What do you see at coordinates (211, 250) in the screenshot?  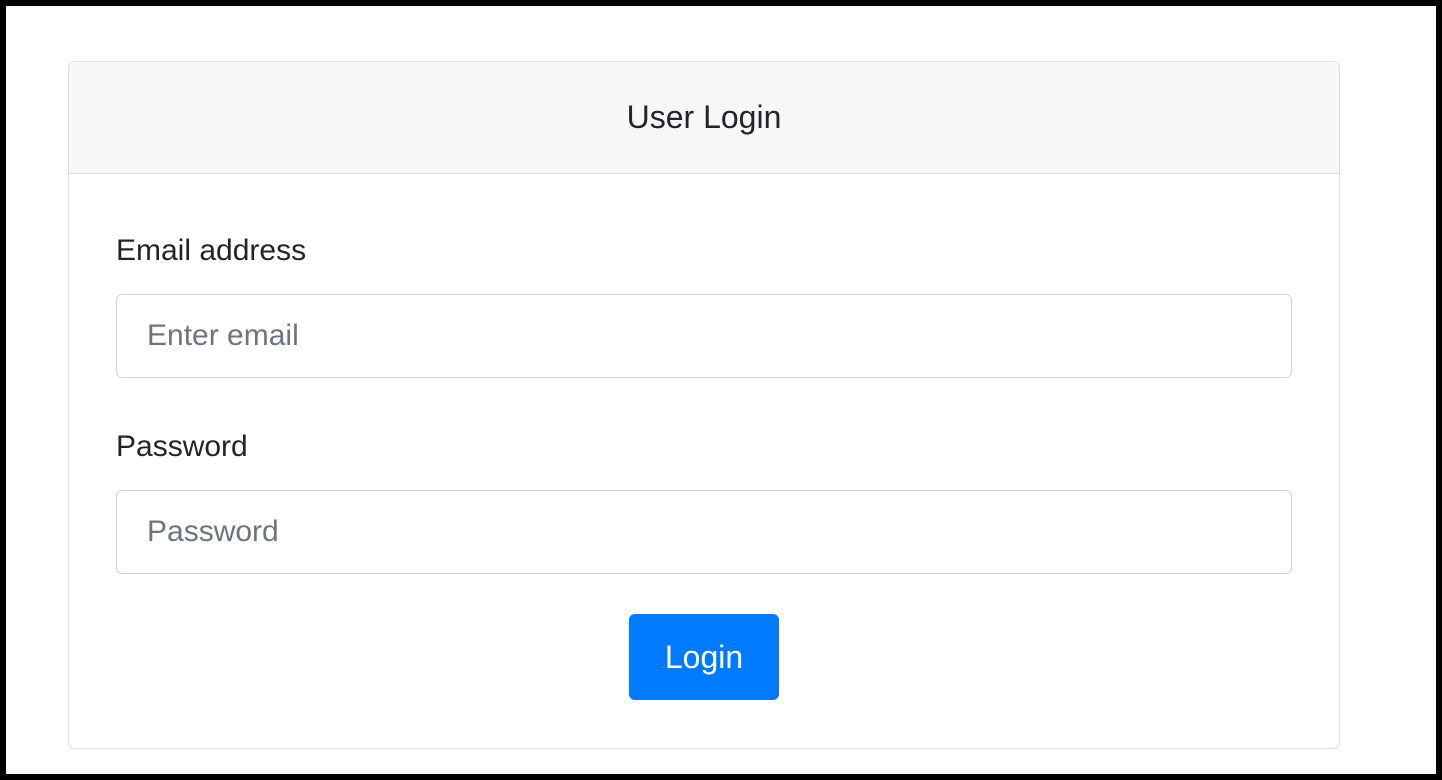 I see `email-label: Email address` at bounding box center [211, 250].